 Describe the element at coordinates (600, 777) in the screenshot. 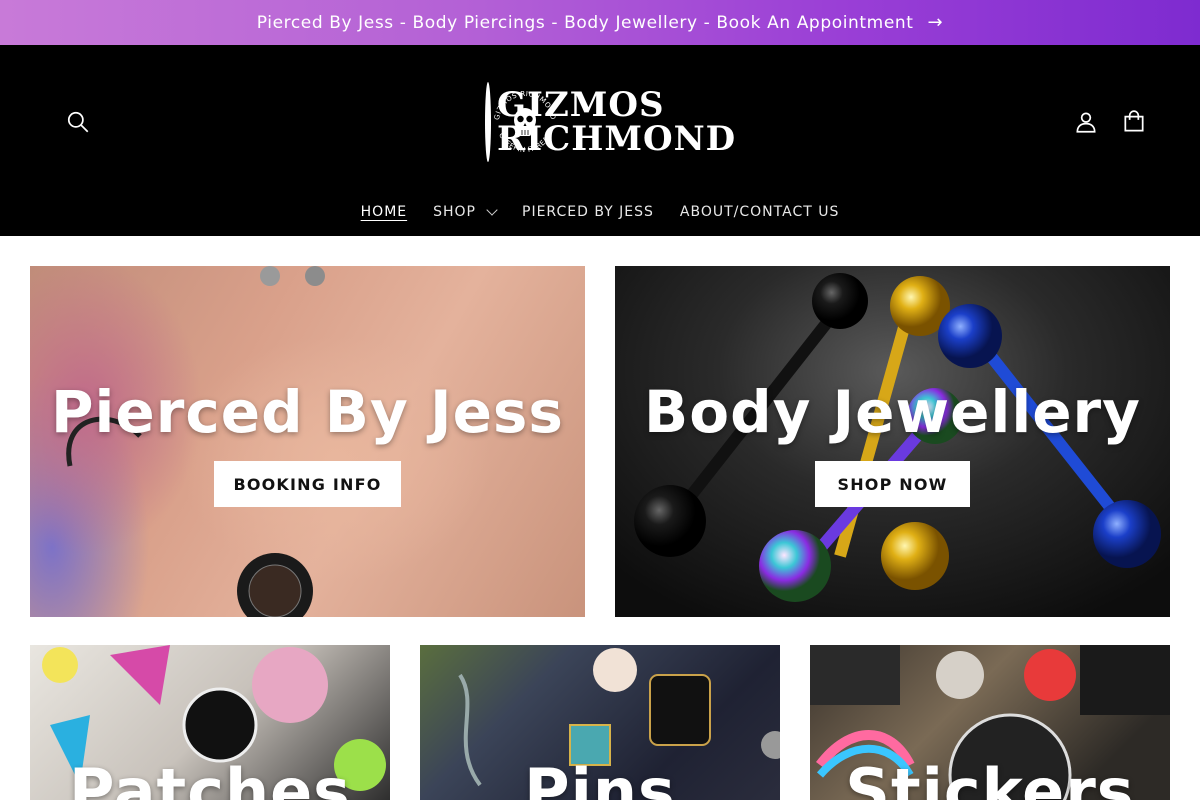

I see `collection-title: Pins` at that location.